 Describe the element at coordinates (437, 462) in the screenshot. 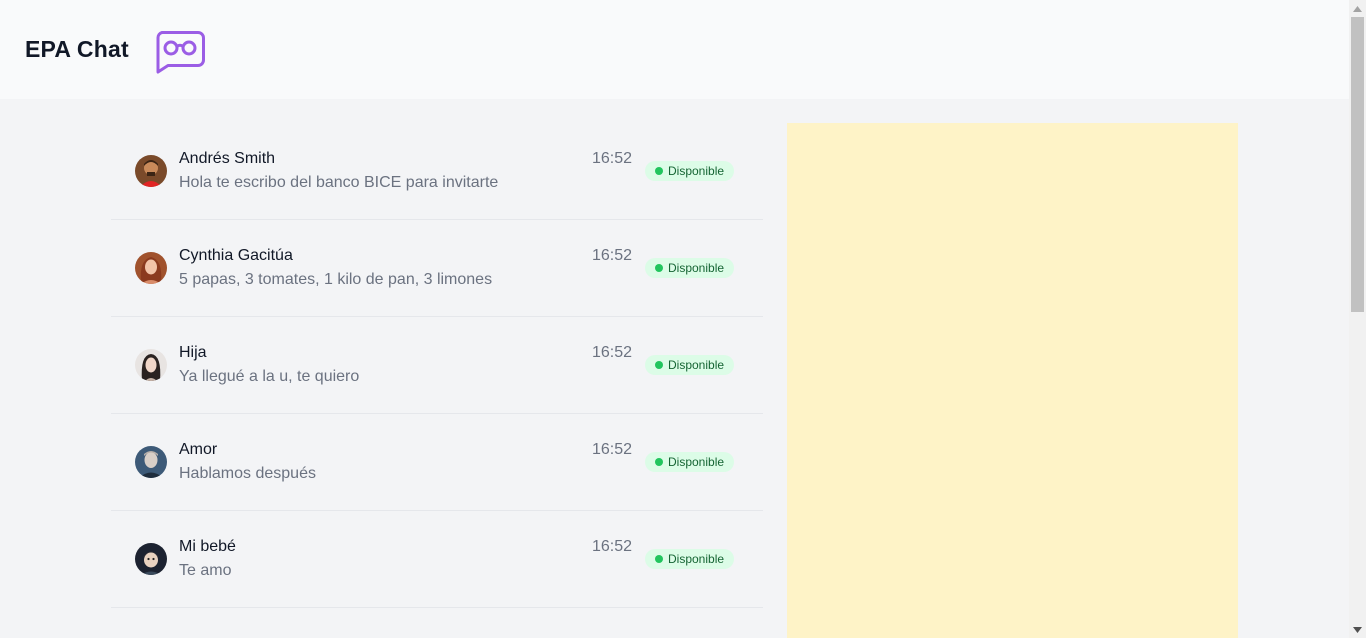

I see `chat-item: Amor Hablamos después 16:52 Disponible` at that location.